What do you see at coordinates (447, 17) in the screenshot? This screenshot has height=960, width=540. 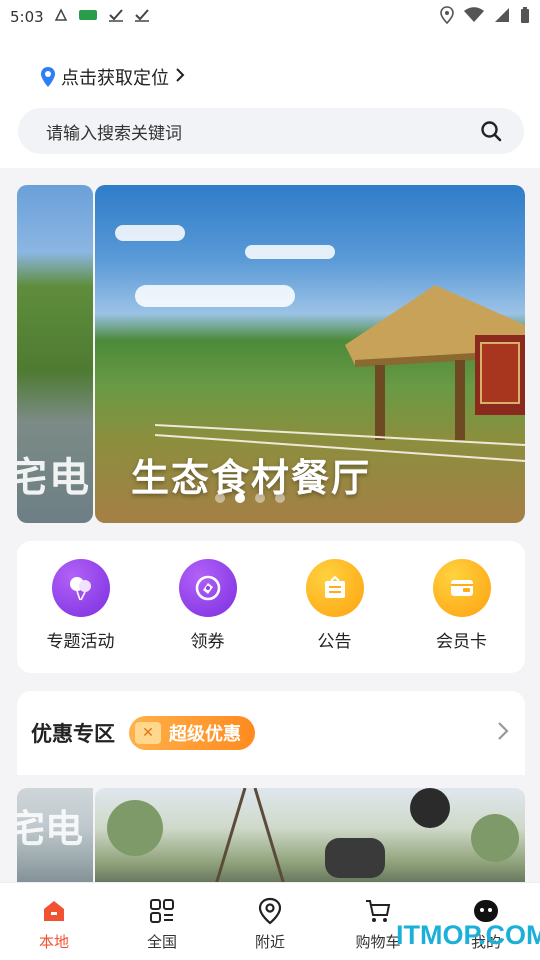 I see `location-icon` at bounding box center [447, 17].